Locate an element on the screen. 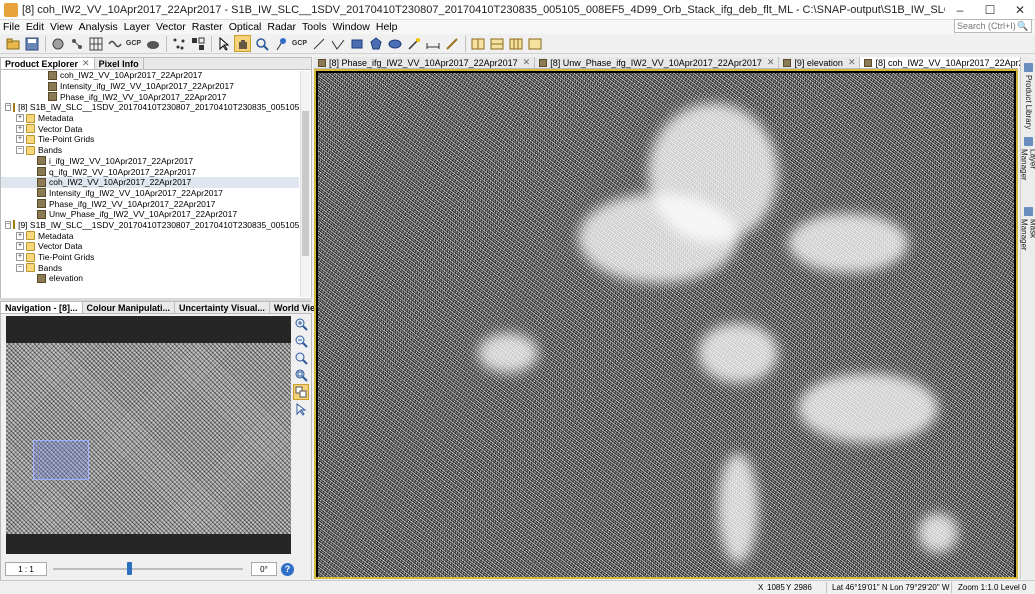  tree-node-band: q_ifg_IW2_VV_10Apr2017_22Apr2017 is located at coordinates (150, 171).